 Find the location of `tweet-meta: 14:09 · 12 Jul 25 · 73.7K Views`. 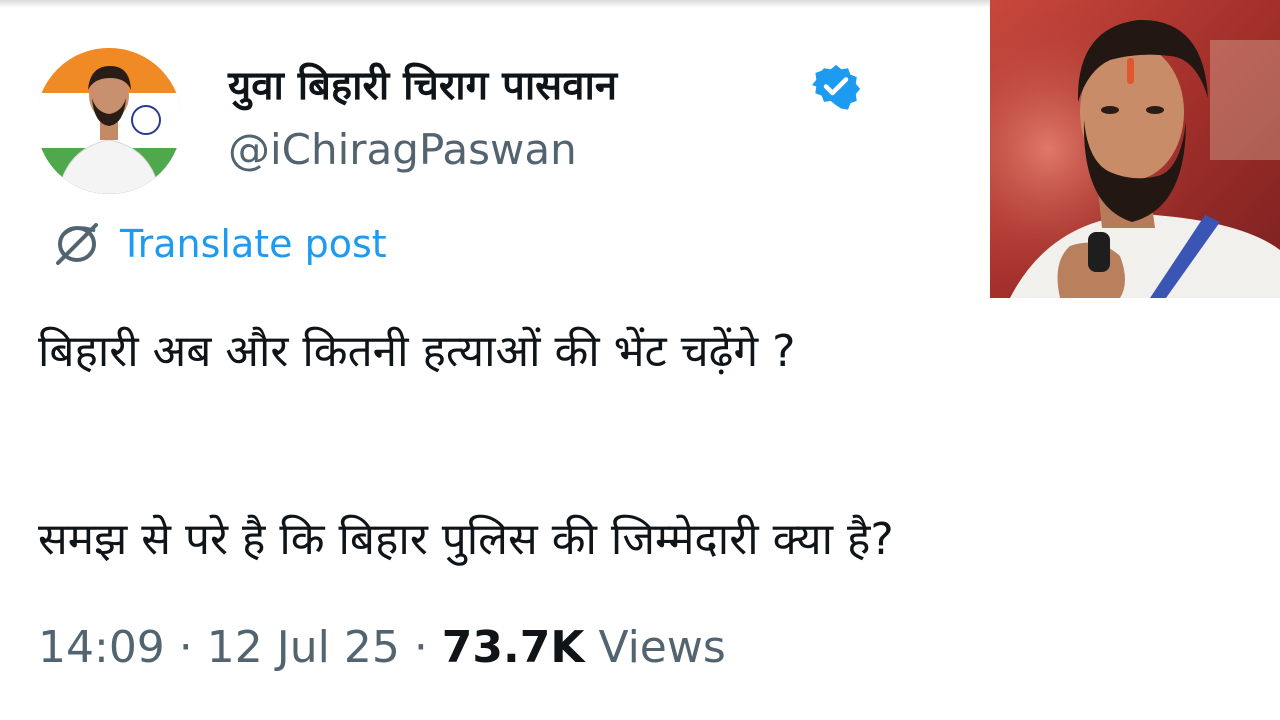

tweet-meta: 14:09 · 12 Jul 25 · 73.7K Views is located at coordinates (382, 648).